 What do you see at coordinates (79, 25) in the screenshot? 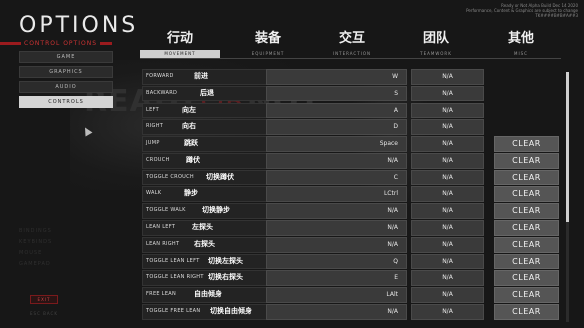
I see `page-title: OPTIONS` at bounding box center [79, 25].